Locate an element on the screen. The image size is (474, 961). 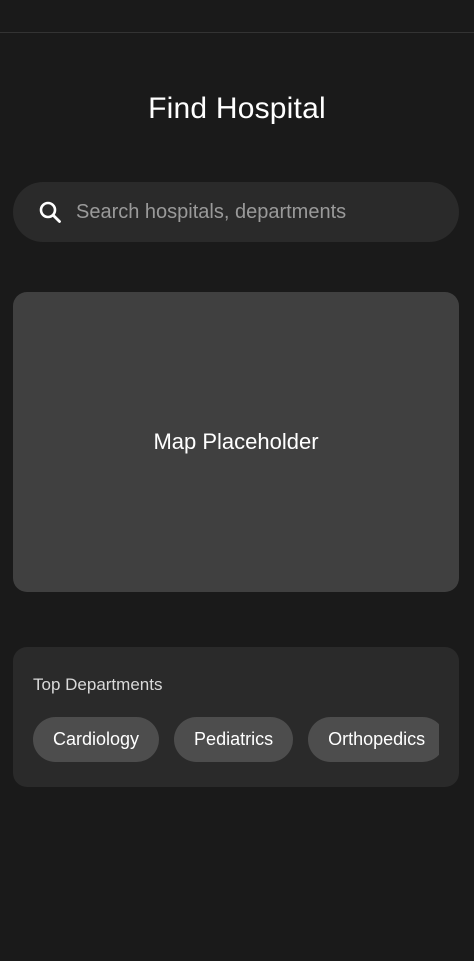
department-chip-pediatrics: Pediatrics is located at coordinates (234, 739).